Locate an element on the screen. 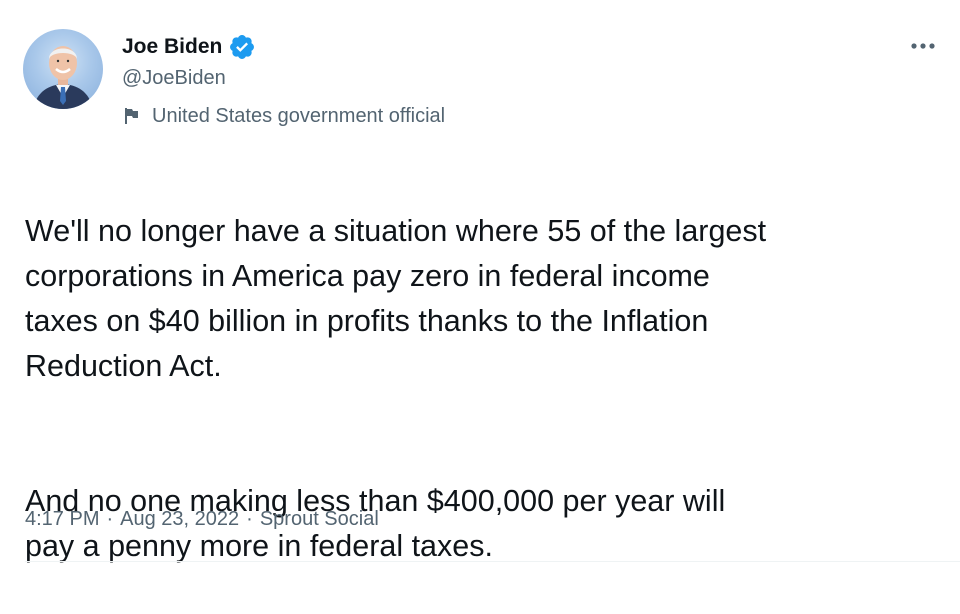  ellipsis-icon is located at coordinates (923, 46).